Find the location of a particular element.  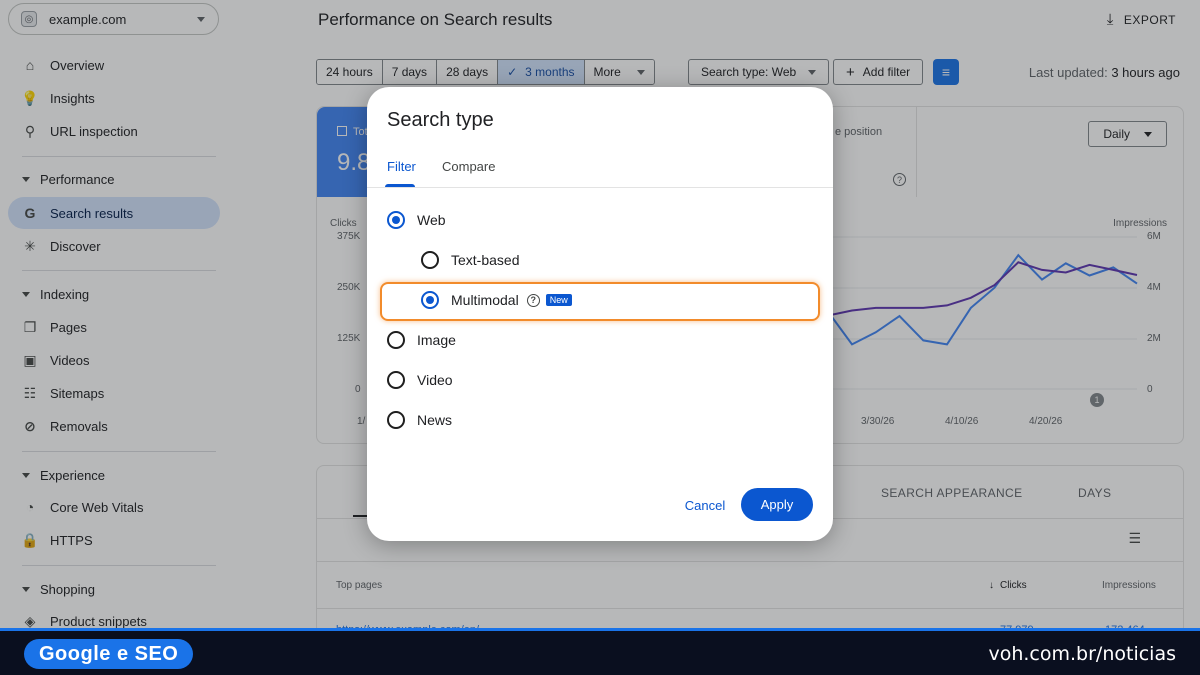

dialog-title: Search type is located at coordinates (440, 120).